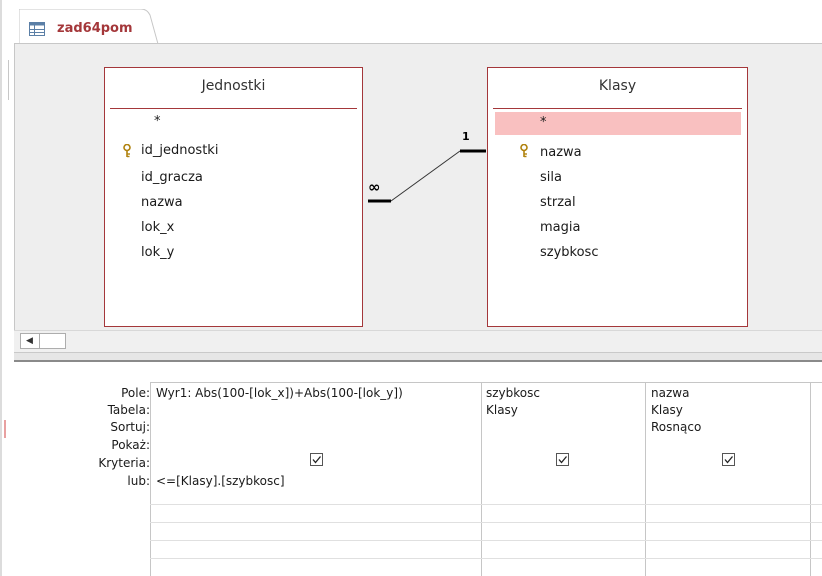  I want to click on row-label-kryteria: Kryteria:, so click(124, 463).